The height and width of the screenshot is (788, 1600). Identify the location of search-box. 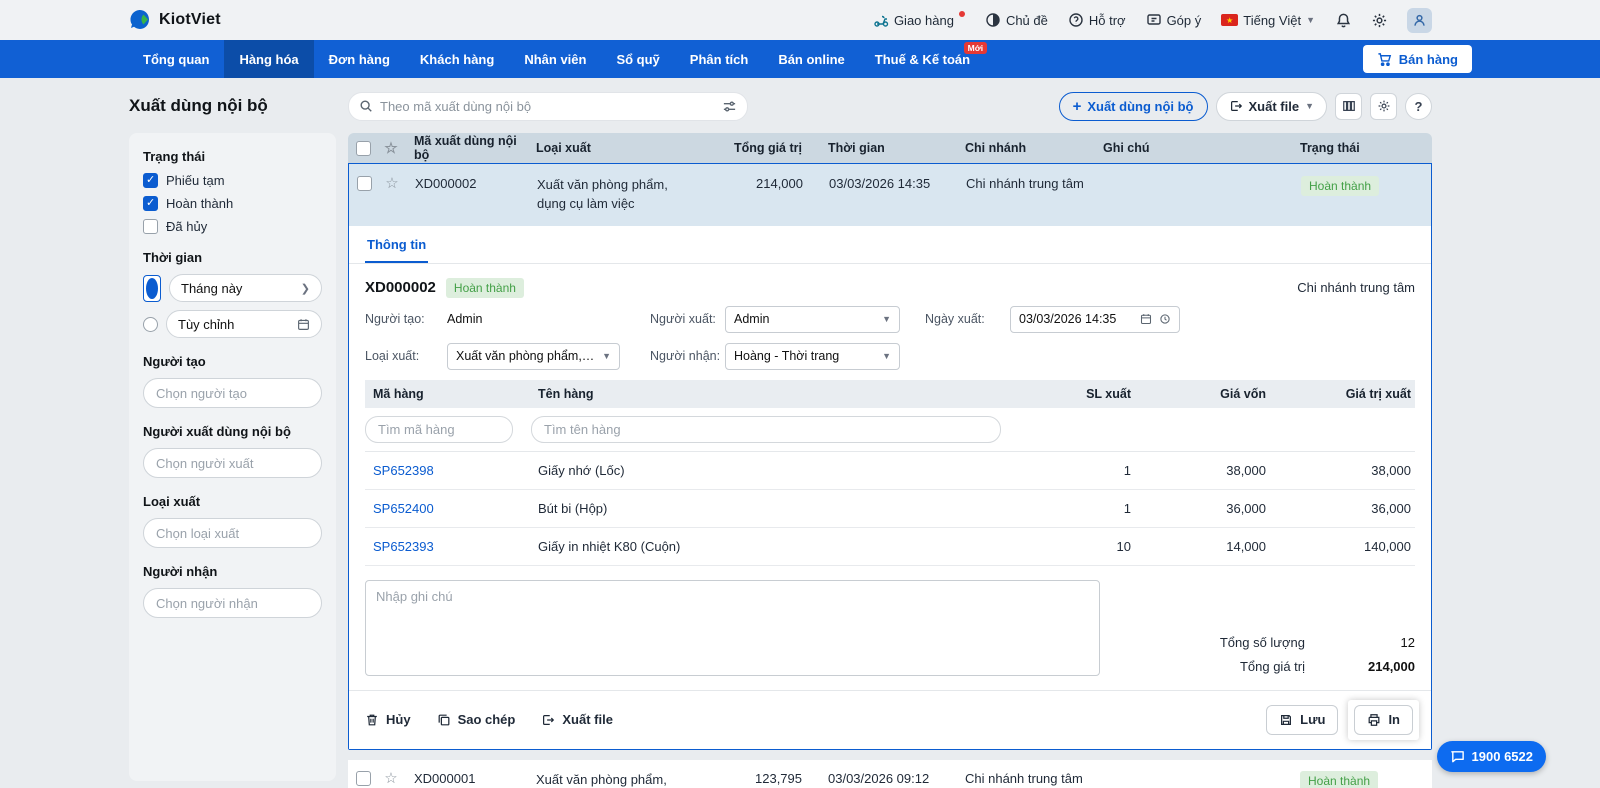
(548, 106).